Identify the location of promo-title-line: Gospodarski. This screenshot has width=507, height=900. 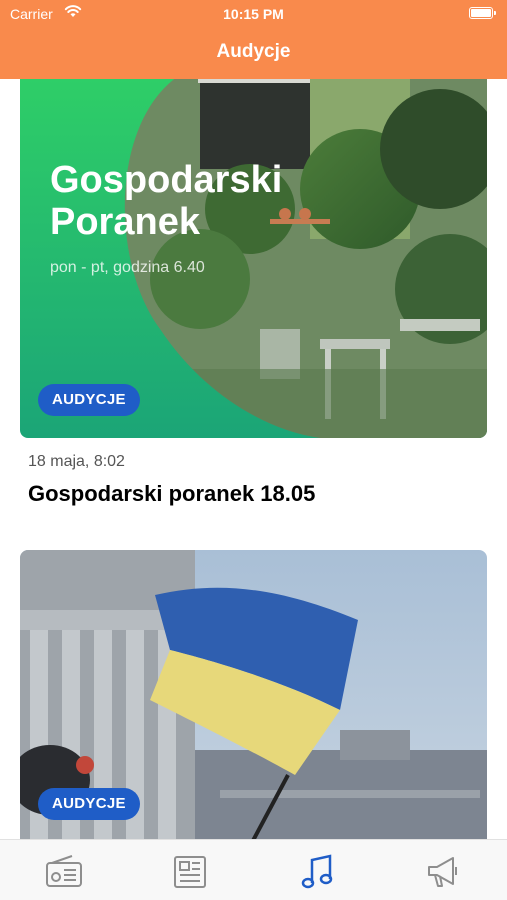
(166, 180).